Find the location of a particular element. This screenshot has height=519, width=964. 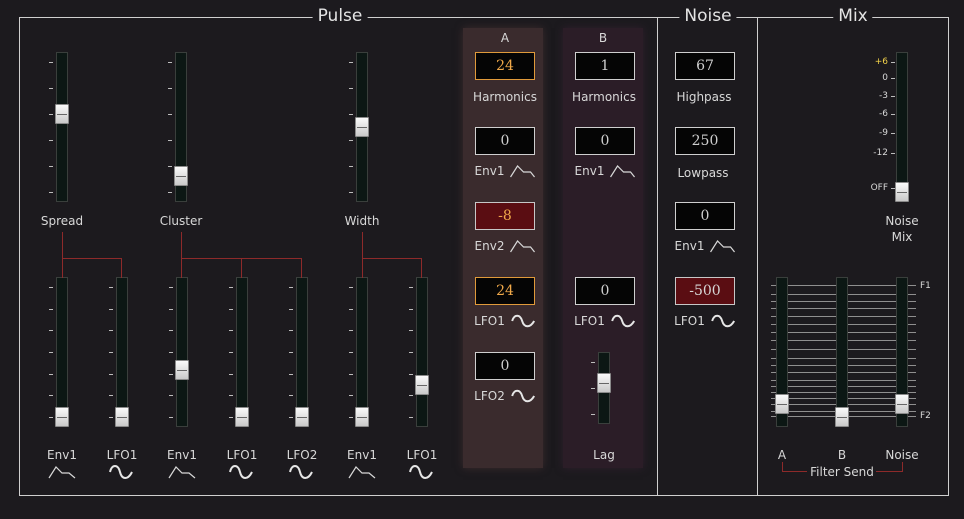

a-lfo1-value: 24 is located at coordinates (505, 291).